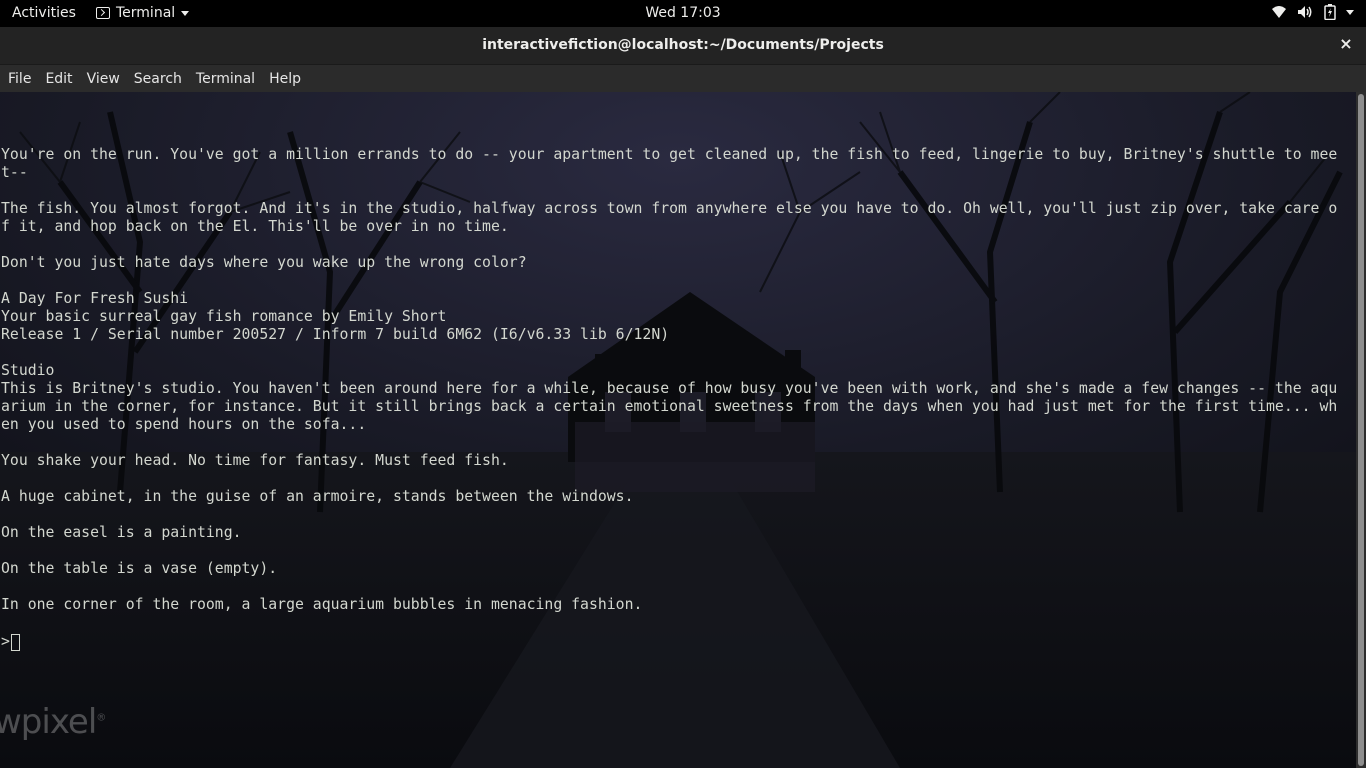  What do you see at coordinates (5, 641) in the screenshot?
I see `prompt-symbol: >` at bounding box center [5, 641].